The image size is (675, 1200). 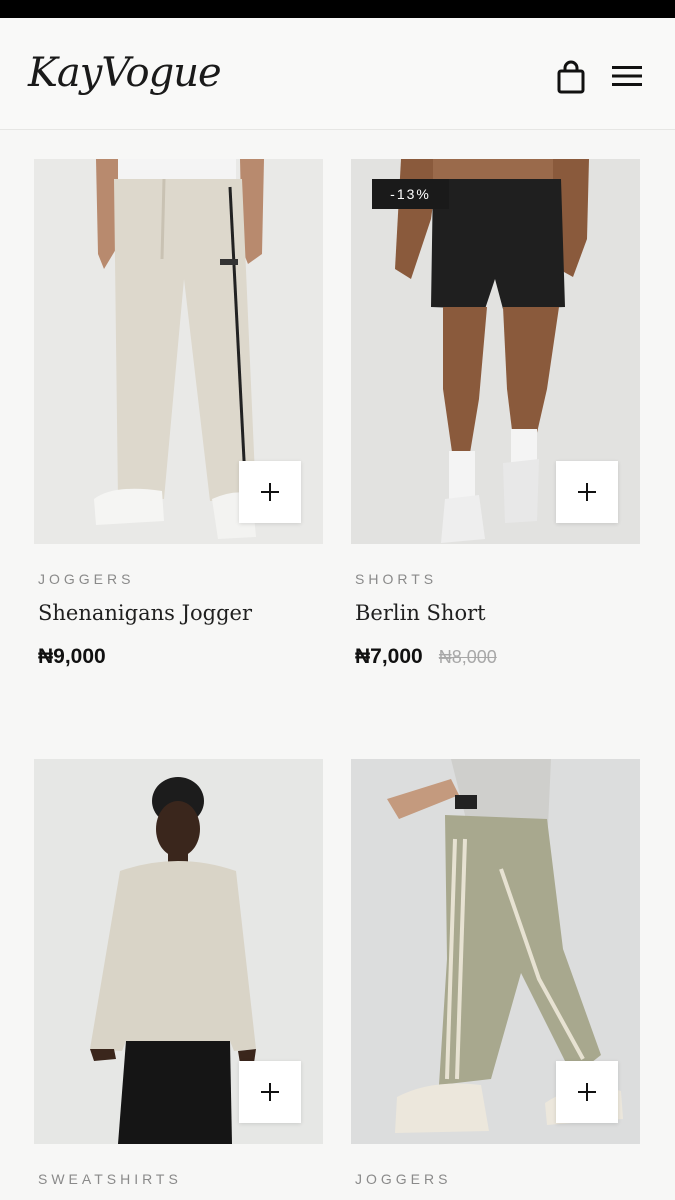 I want to click on price-row: ₦7,000 ₦8,000, so click(x=426, y=657).